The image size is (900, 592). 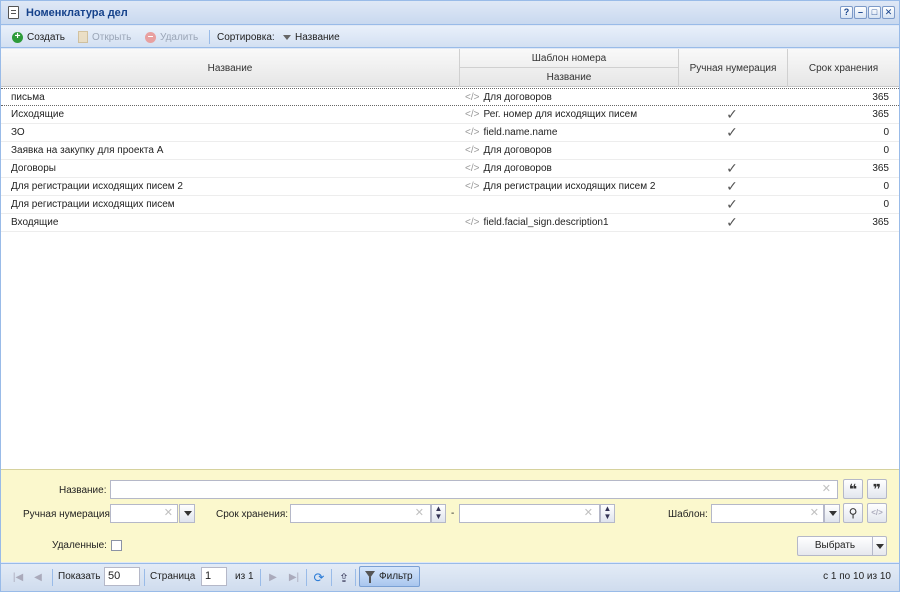 I want to click on next-page-icon: ▶, so click(x=273, y=578).